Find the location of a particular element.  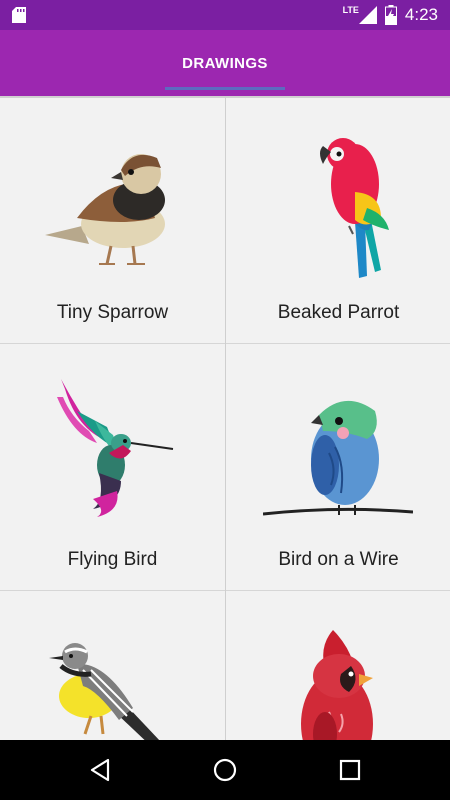

network-type: LTE is located at coordinates (350, 10).